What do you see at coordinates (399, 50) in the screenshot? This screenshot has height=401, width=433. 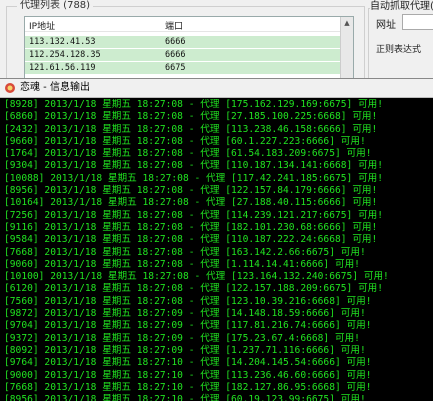 I see `regex-label: 正则表达式` at bounding box center [399, 50].